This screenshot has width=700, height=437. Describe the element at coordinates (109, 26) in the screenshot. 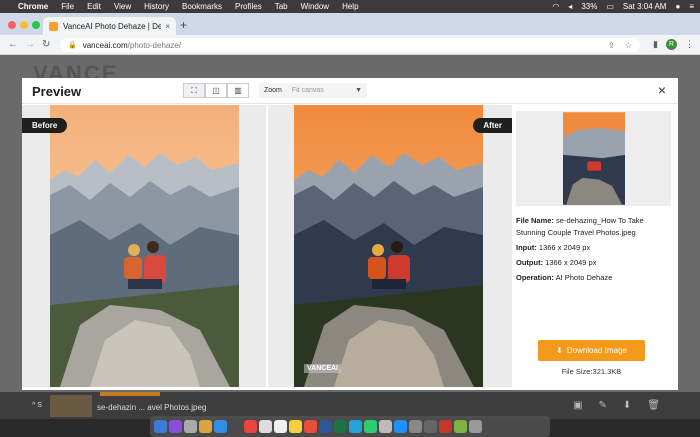

I see `browser-tab: VanceAI Photo Dehaze | Deha ×` at that location.